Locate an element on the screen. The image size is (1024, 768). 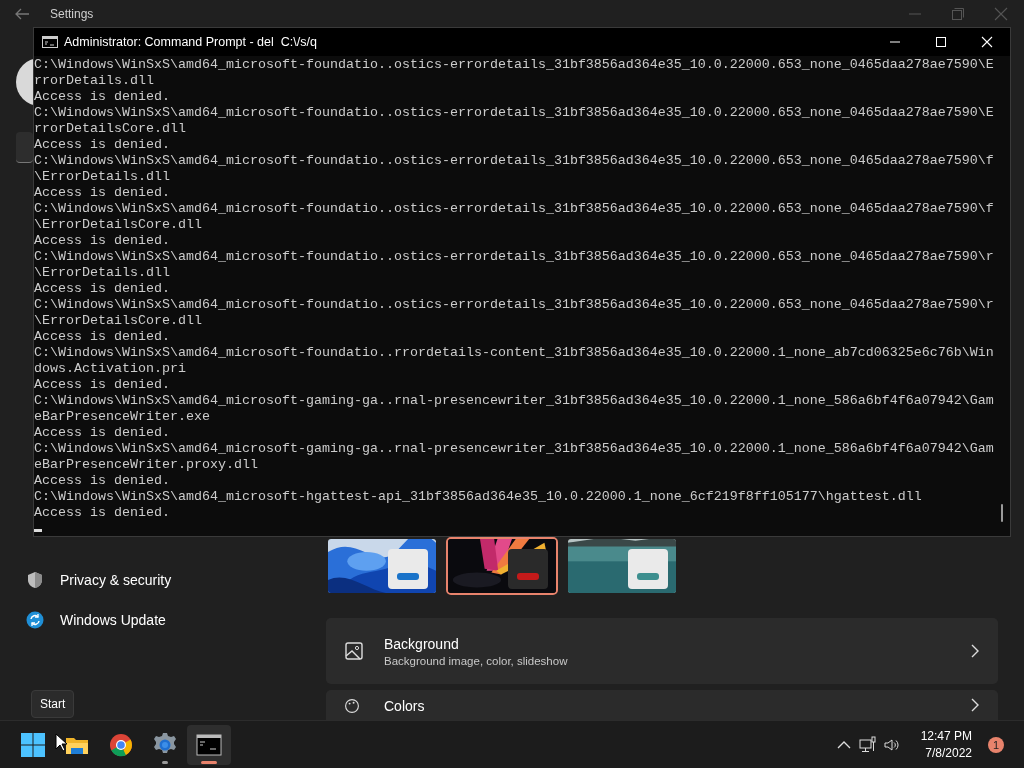
close-icon is located at coordinates (987, 42).